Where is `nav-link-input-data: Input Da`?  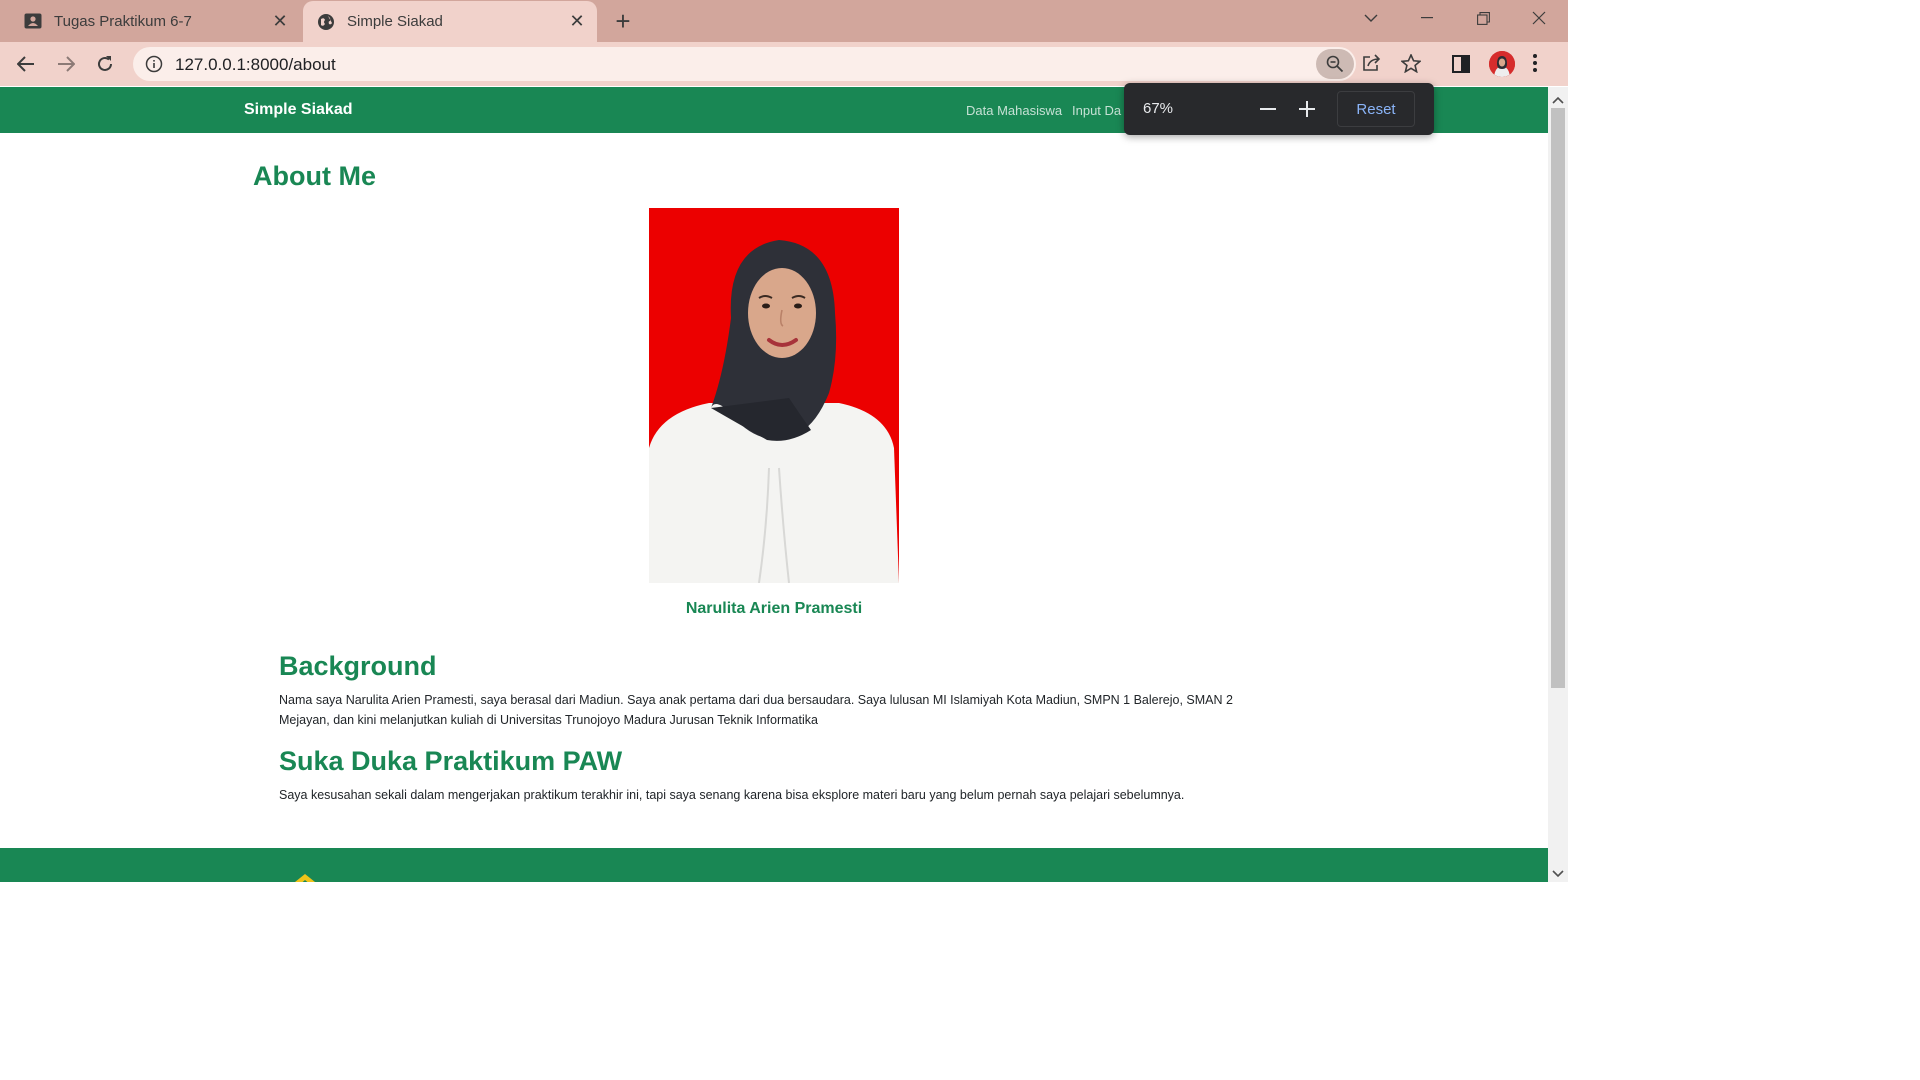 nav-link-input-data: Input Da is located at coordinates (1096, 110).